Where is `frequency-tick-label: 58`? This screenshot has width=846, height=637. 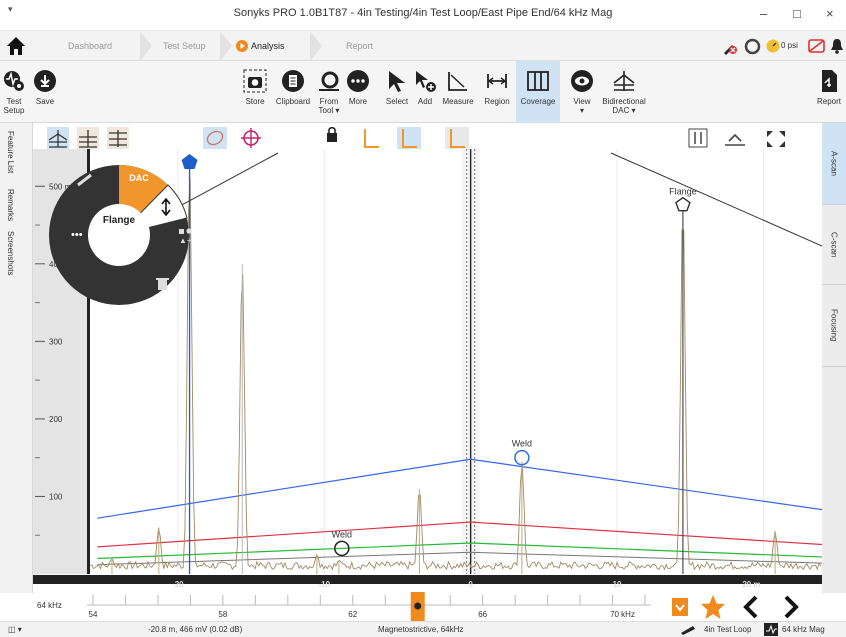
frequency-tick-label: 58 is located at coordinates (222, 614).